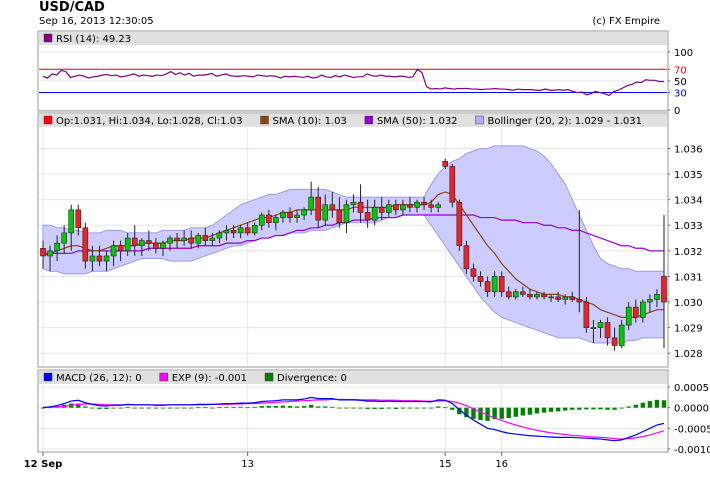  I want to click on rsi-tick-label-1: 70, so click(680, 70).